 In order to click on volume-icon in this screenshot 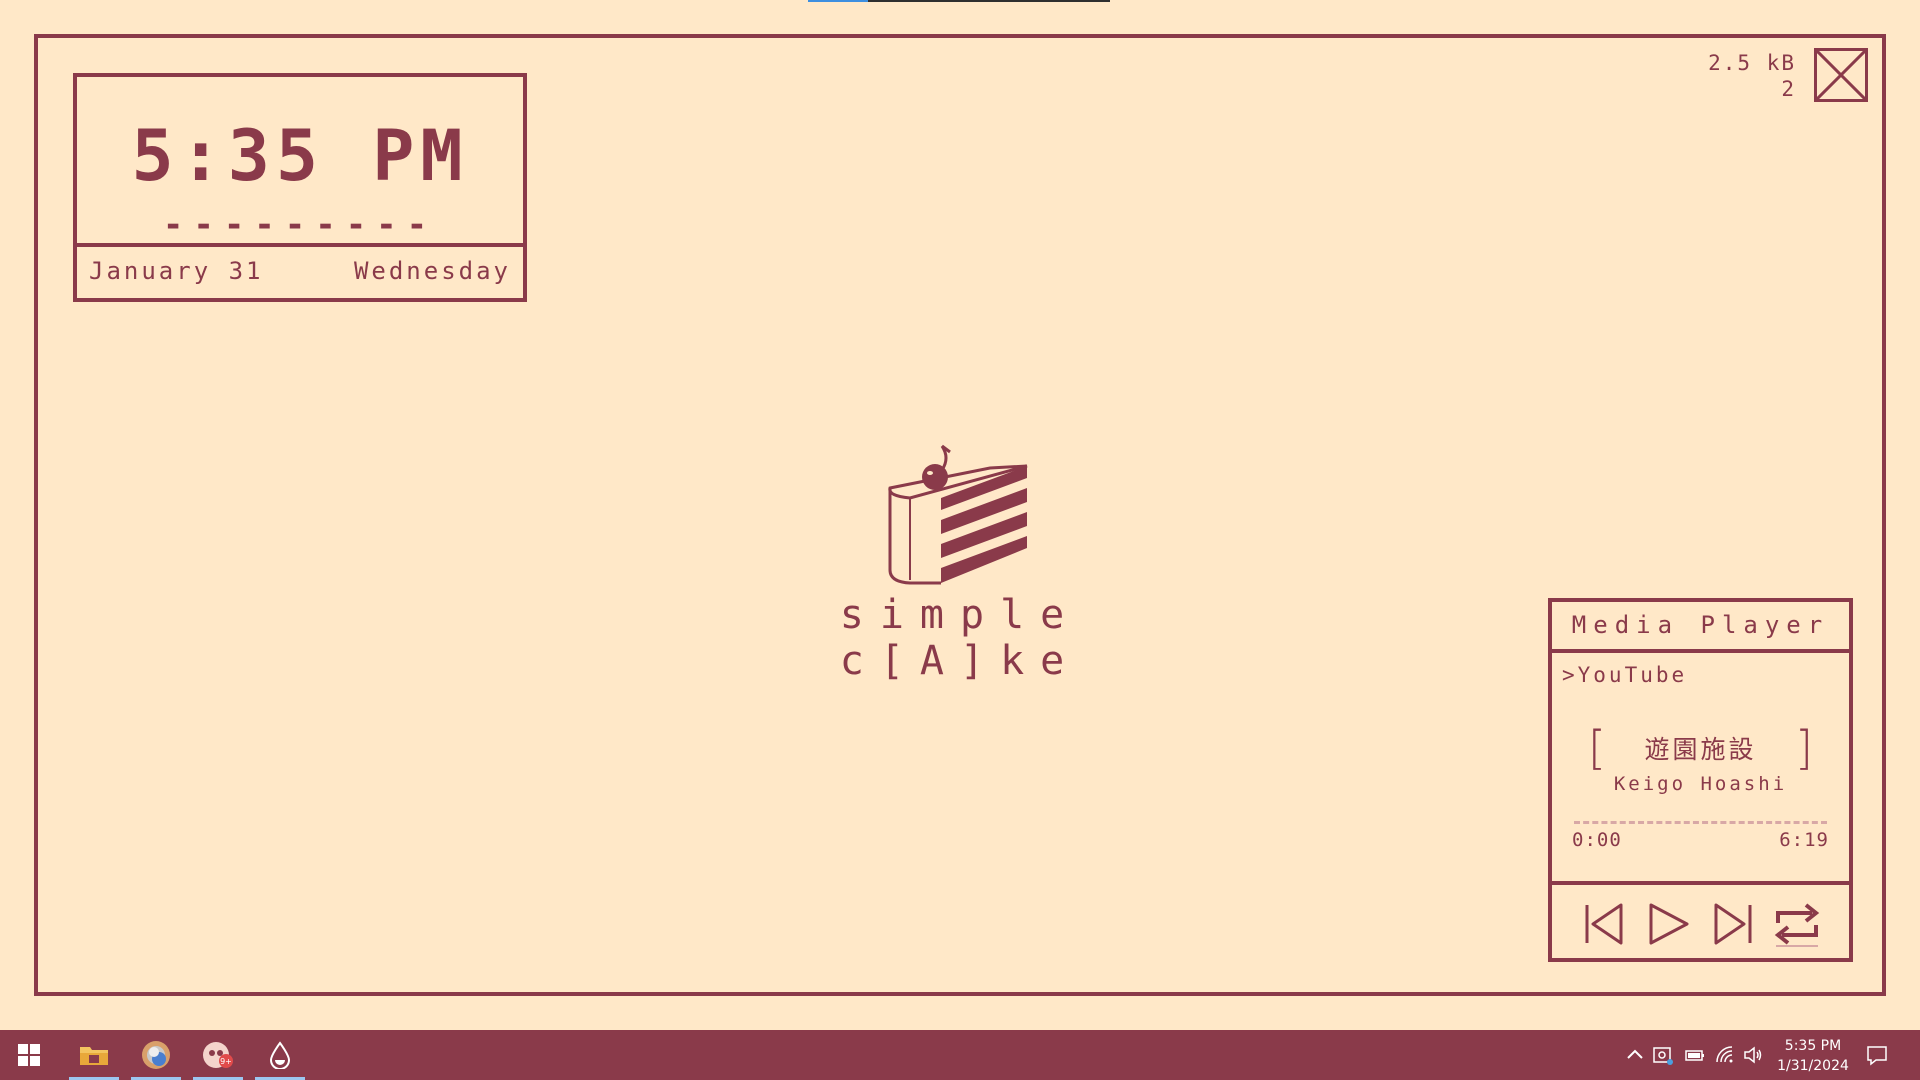, I will do `click(1753, 1055)`.